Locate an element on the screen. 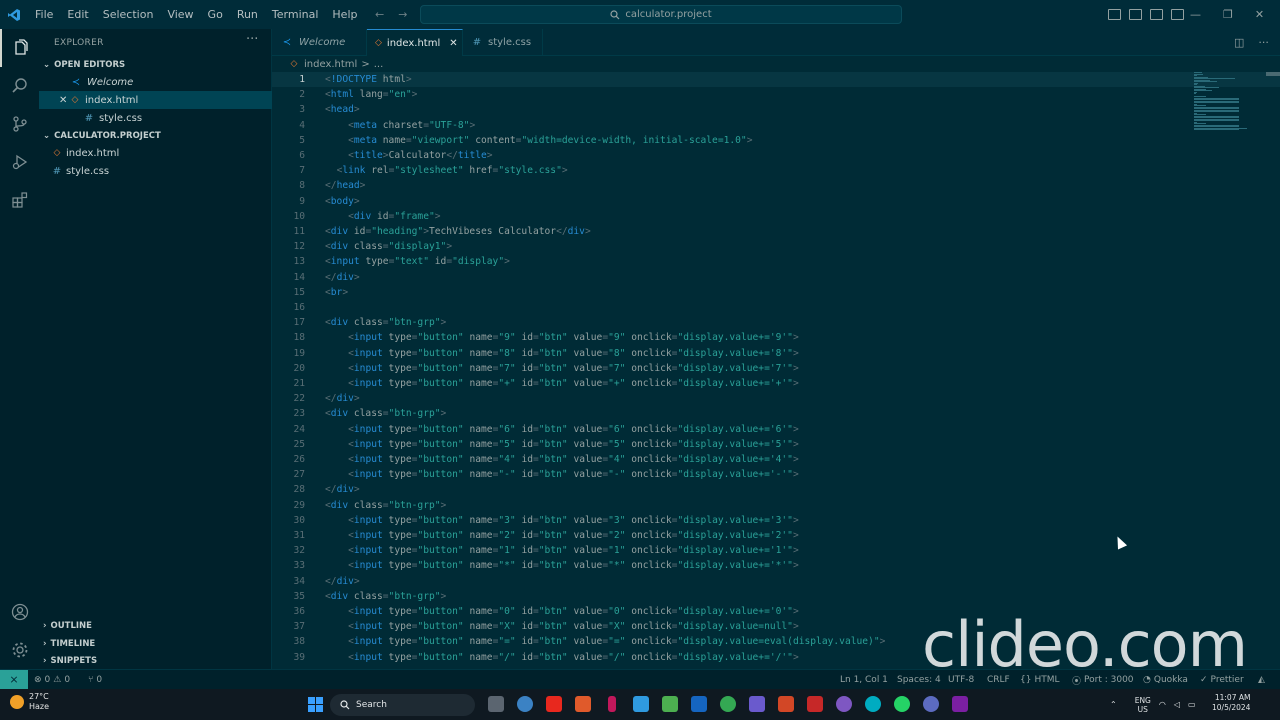  code-line: 6 <title>Calculator</title> is located at coordinates (776, 155).